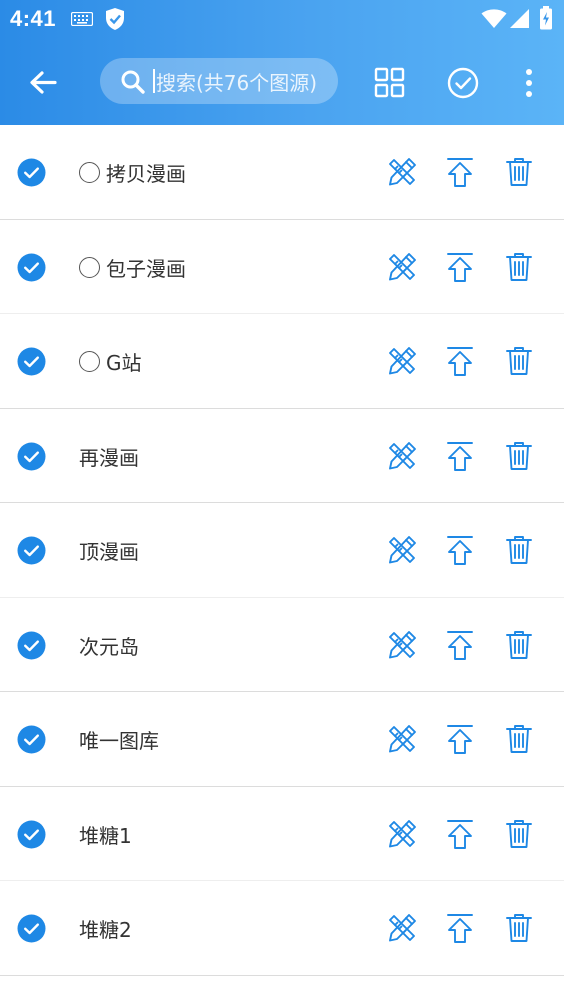  What do you see at coordinates (105, 930) in the screenshot?
I see `source-name: 堆糖2` at bounding box center [105, 930].